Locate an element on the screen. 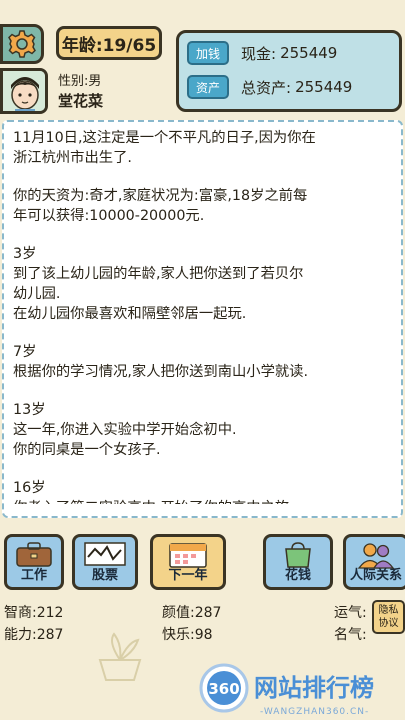 This screenshot has width=405, height=720. age-display: 年龄:19/65 is located at coordinates (109, 43).